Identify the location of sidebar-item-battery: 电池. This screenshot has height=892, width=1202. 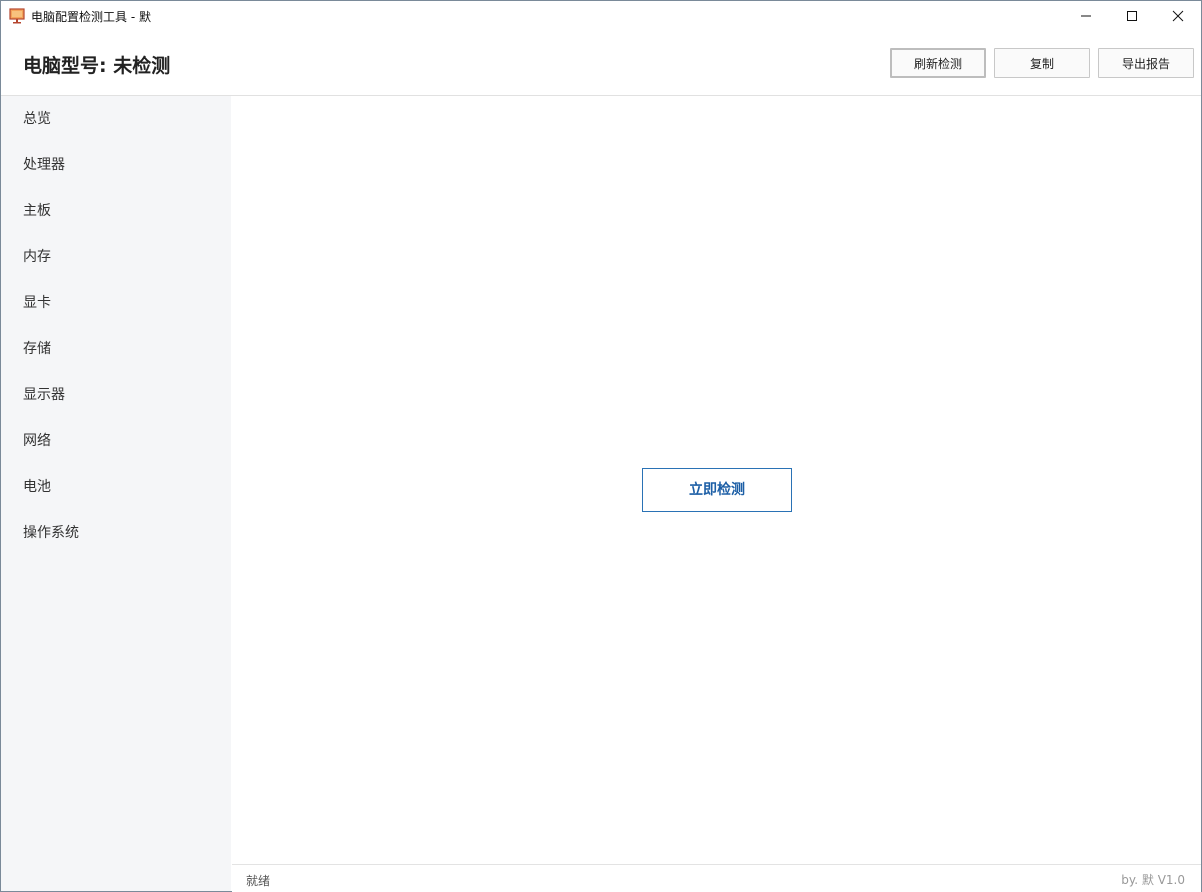
(116, 487).